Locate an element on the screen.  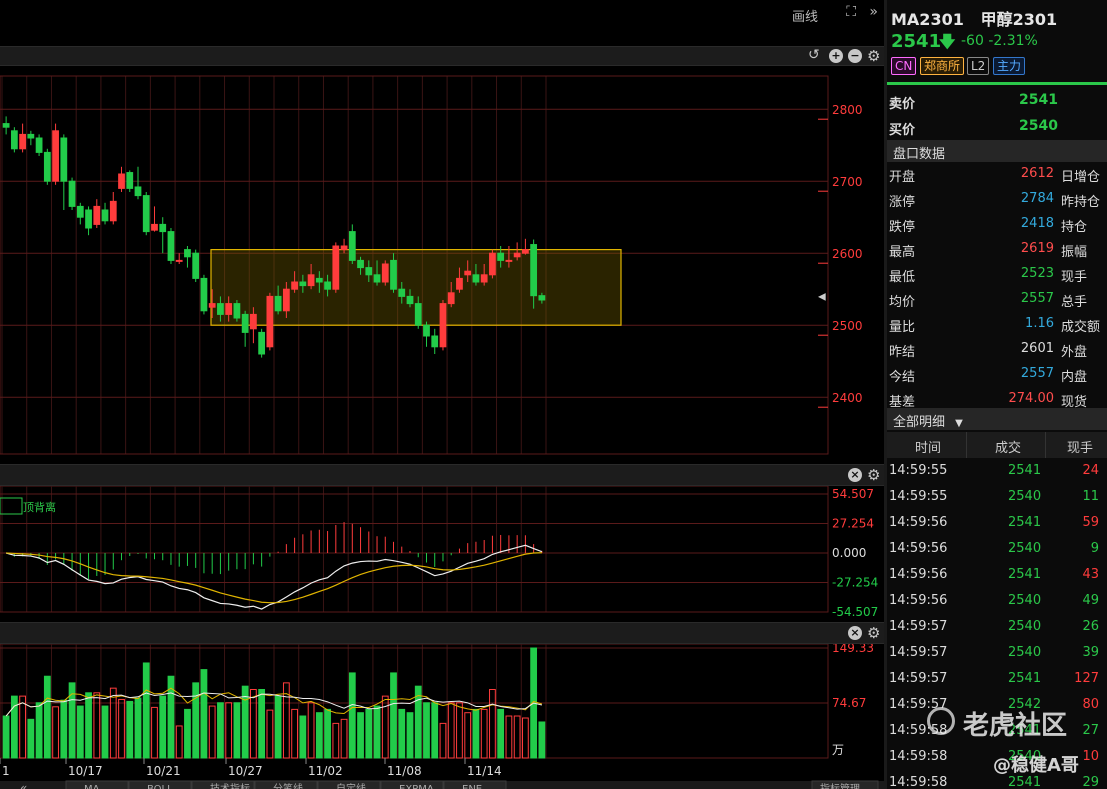
trade-row: 14:59:55 2541 24 is located at coordinates (997, 471).